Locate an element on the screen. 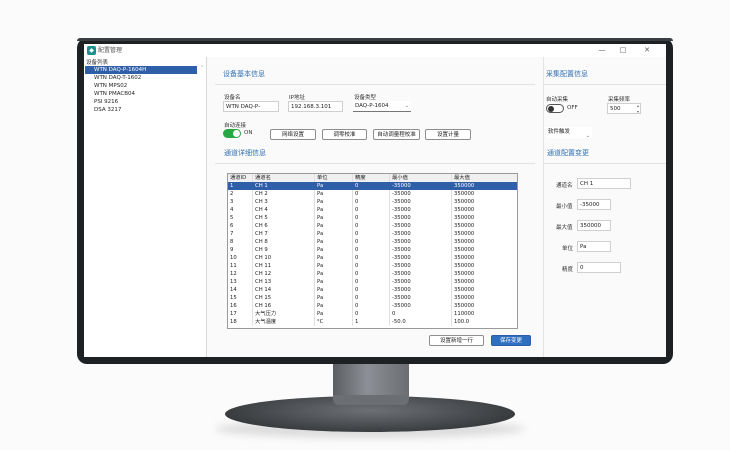  network-settings-button: 网络设置 is located at coordinates (293, 134).